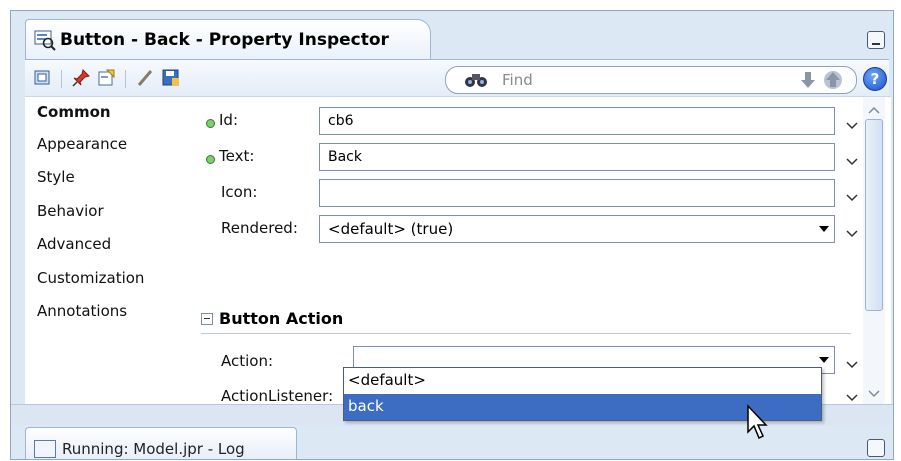 Image resolution: width=901 pixels, height=461 pixels. I want to click on top-edge, so click(450, 5).